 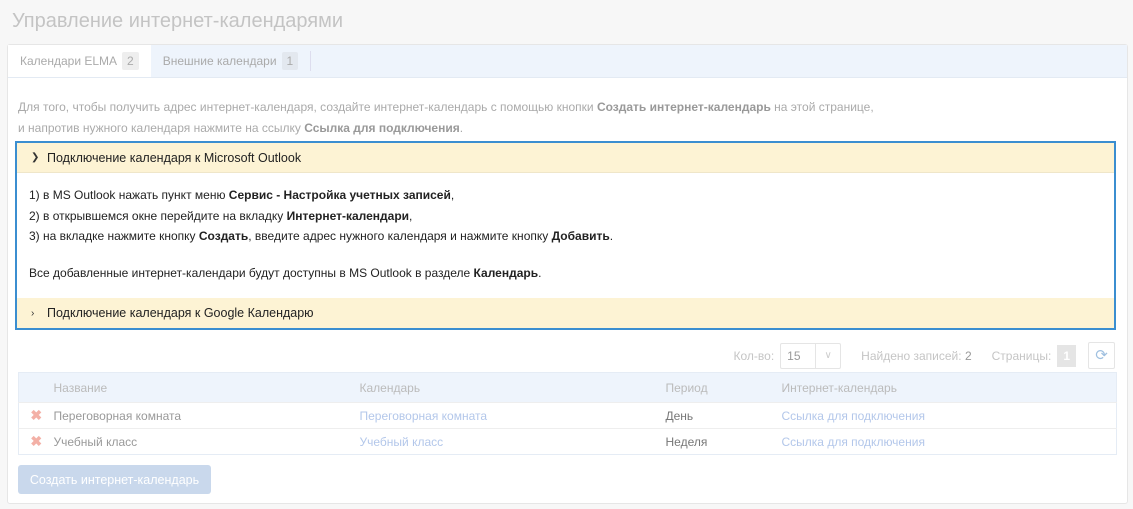 What do you see at coordinates (723, 415) in the screenshot?
I see `row-period: День` at bounding box center [723, 415].